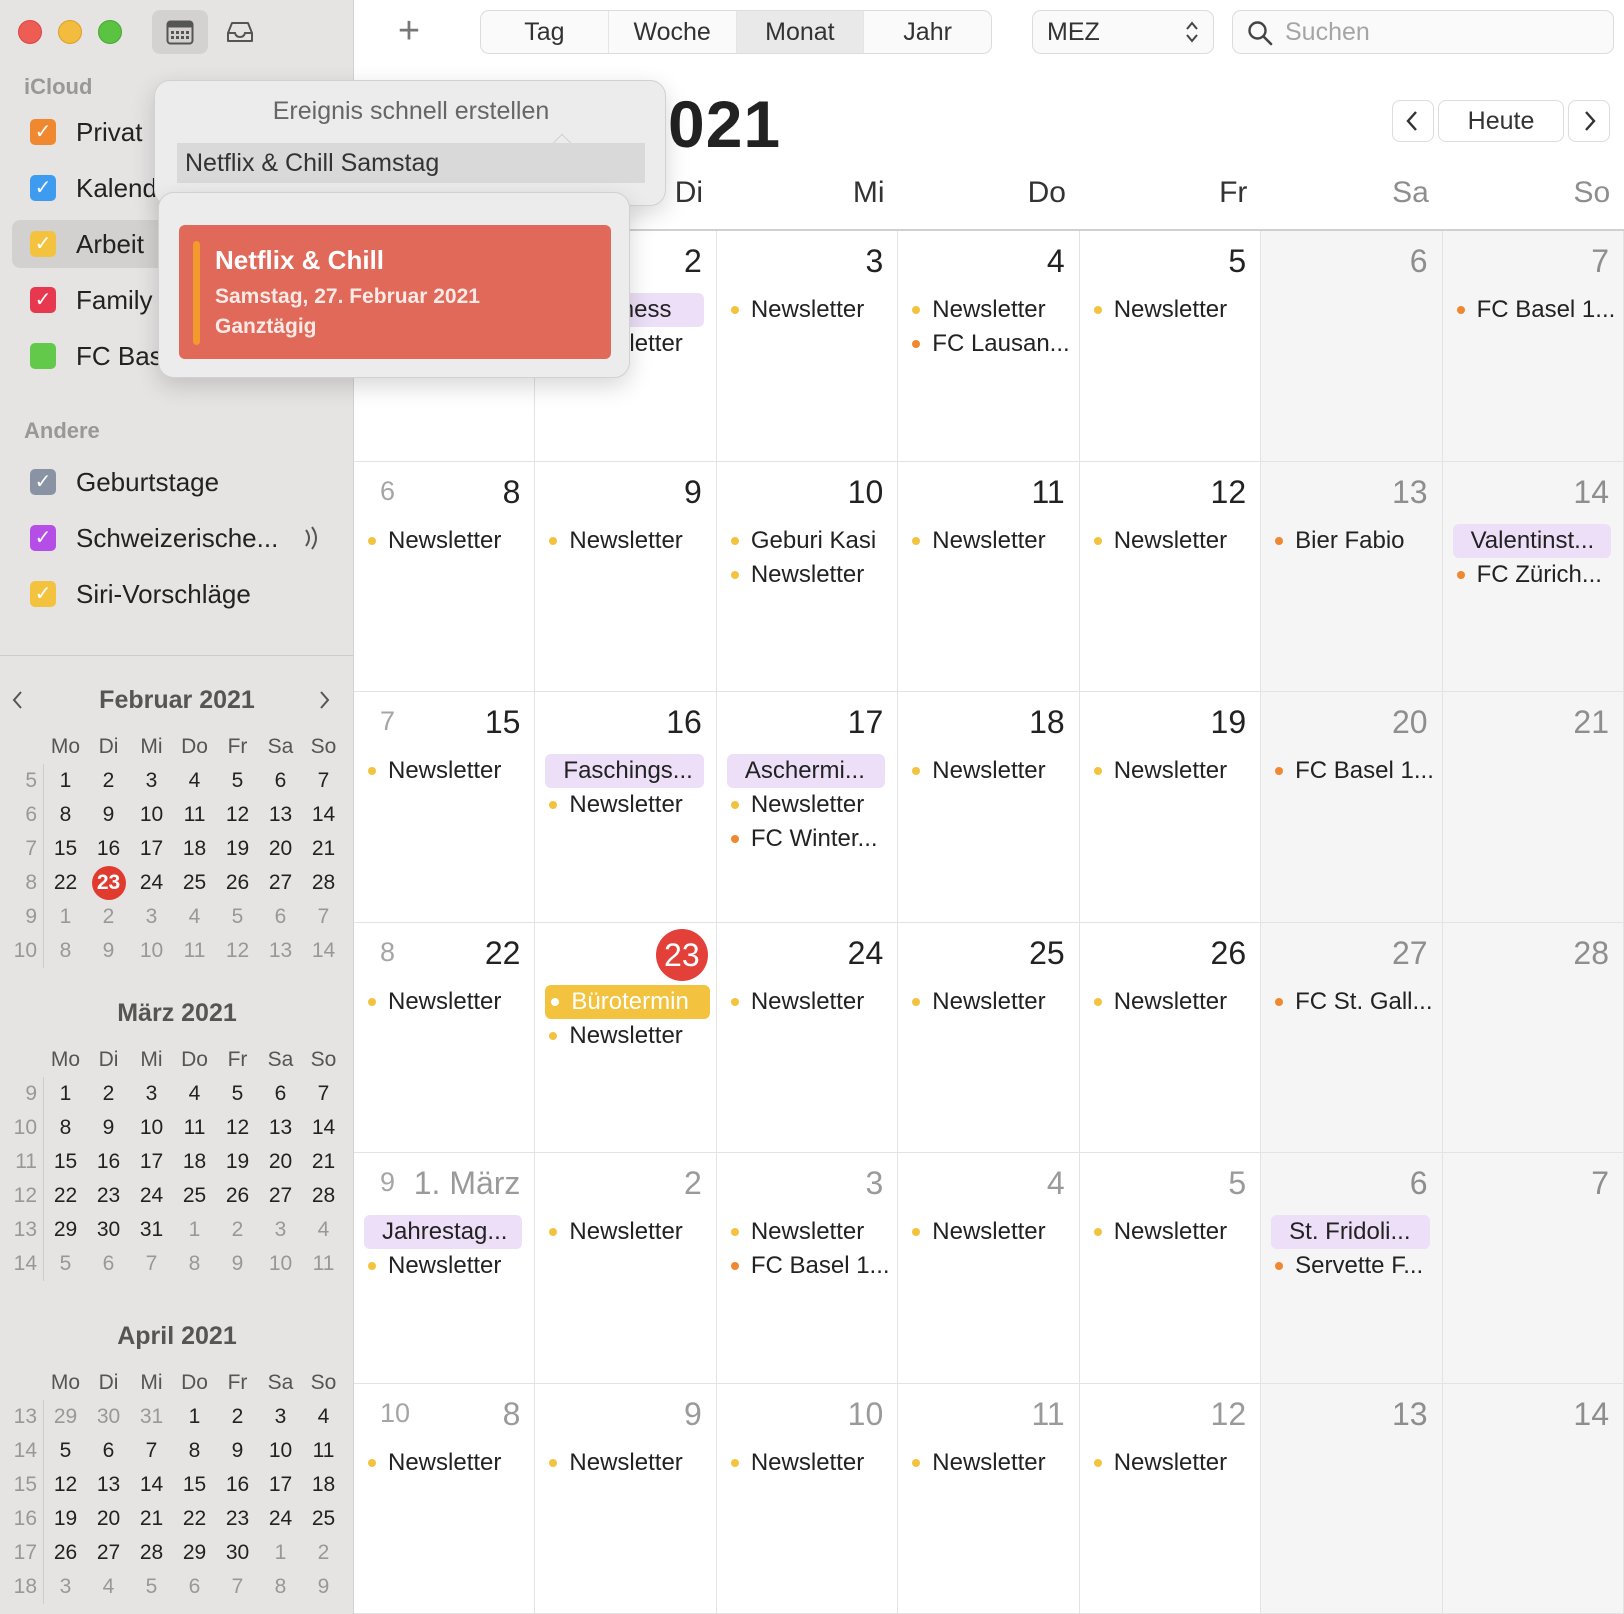  Describe the element at coordinates (445, 1268) in the screenshot. I see `day-cell: 1. März 9 Jahrestag... Newsletter` at that location.